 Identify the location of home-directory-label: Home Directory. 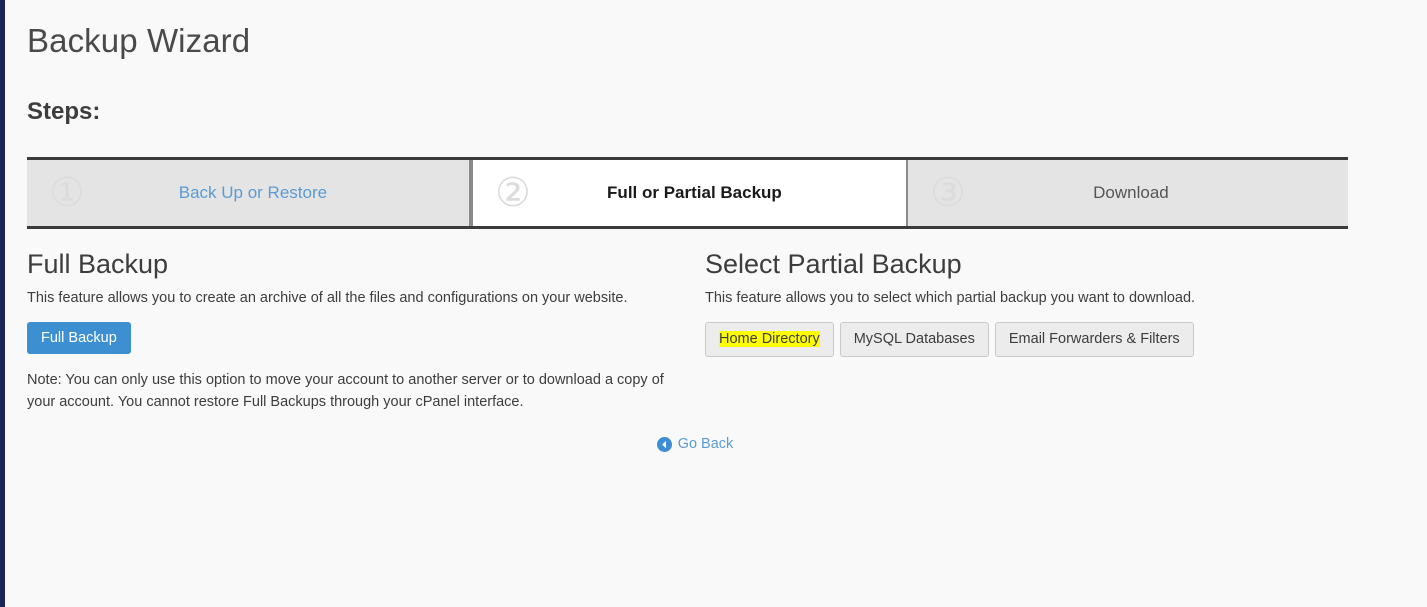
(769, 338).